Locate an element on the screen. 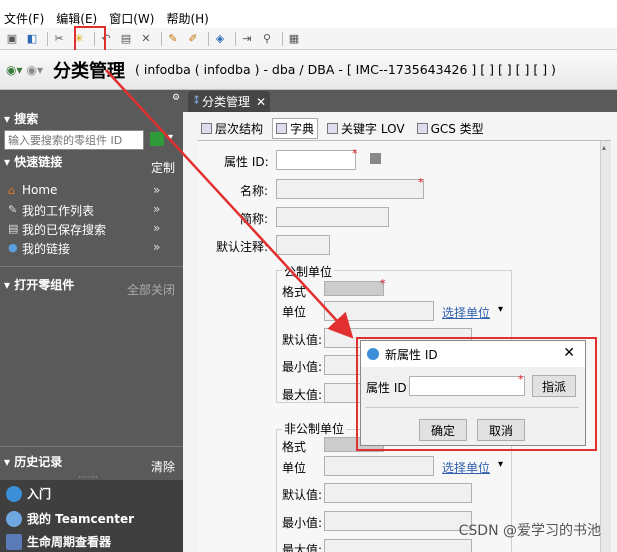 This screenshot has width=617, height=552. tool-a-icon: ✎ is located at coordinates (173, 39).